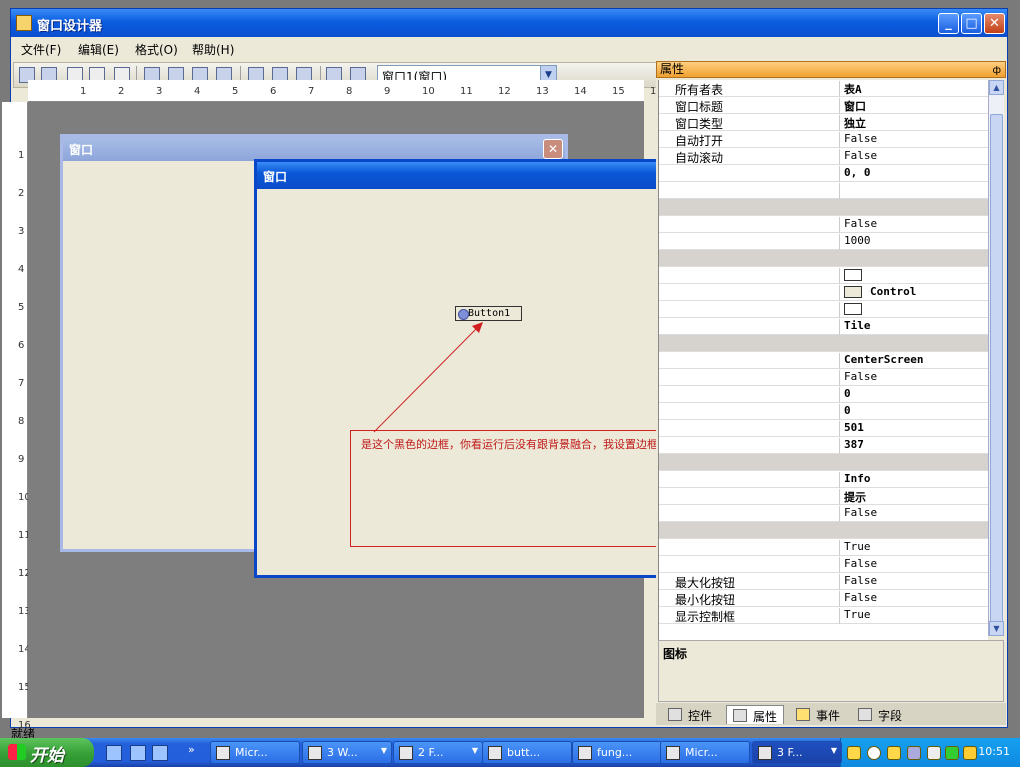 The width and height of the screenshot is (1020, 767). I want to click on security-shield-icon, so click(952, 753).